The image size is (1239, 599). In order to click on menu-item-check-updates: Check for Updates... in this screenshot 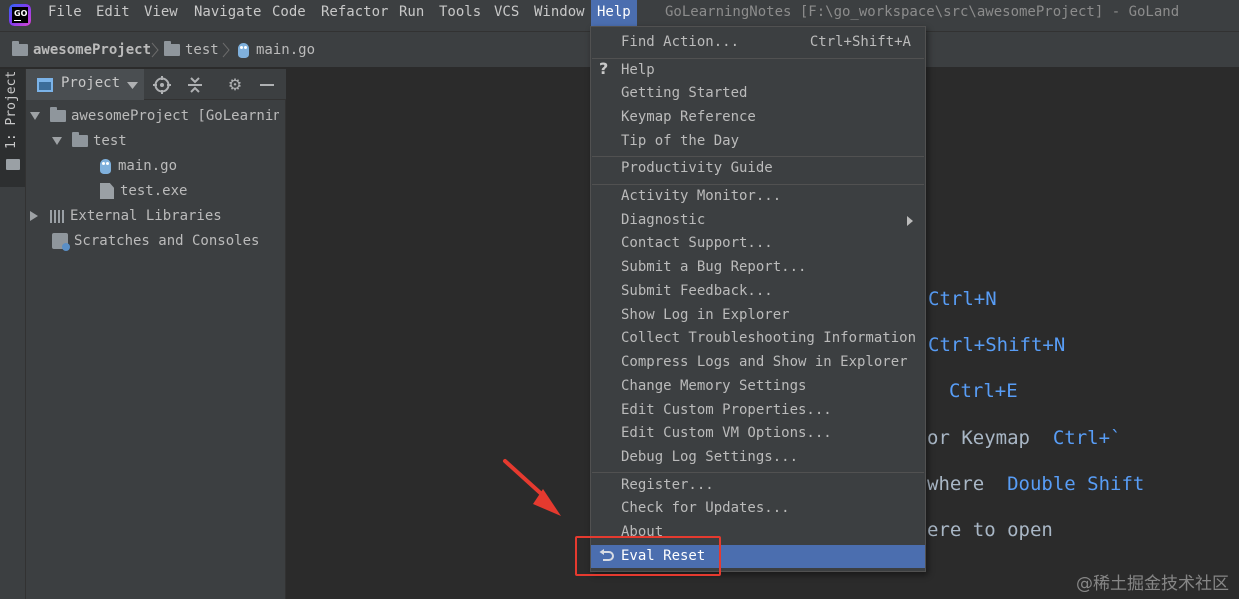, I will do `click(758, 508)`.